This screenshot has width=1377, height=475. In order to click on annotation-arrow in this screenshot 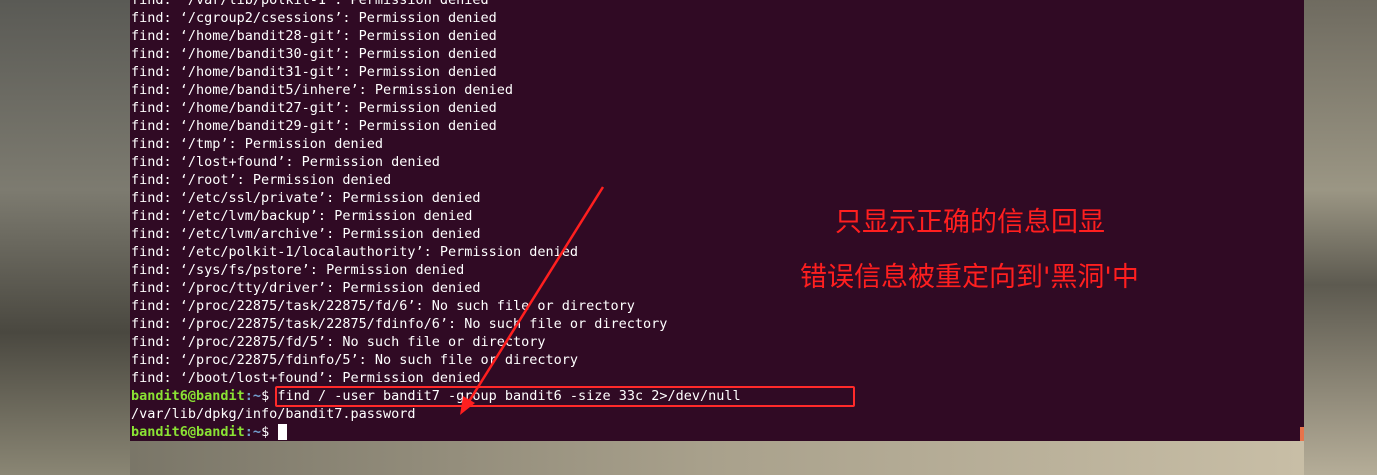, I will do `click(532, 300)`.